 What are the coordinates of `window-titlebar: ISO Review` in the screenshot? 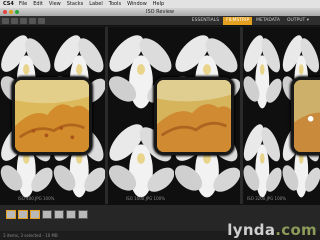 It's located at (160, 12).